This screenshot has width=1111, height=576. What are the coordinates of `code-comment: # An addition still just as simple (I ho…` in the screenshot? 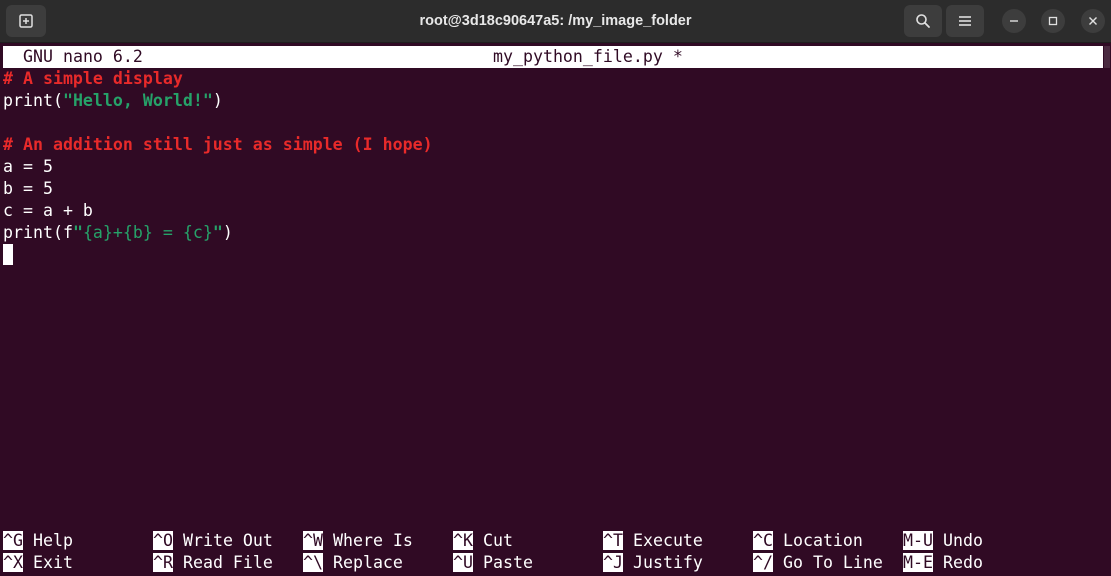 It's located at (218, 144).